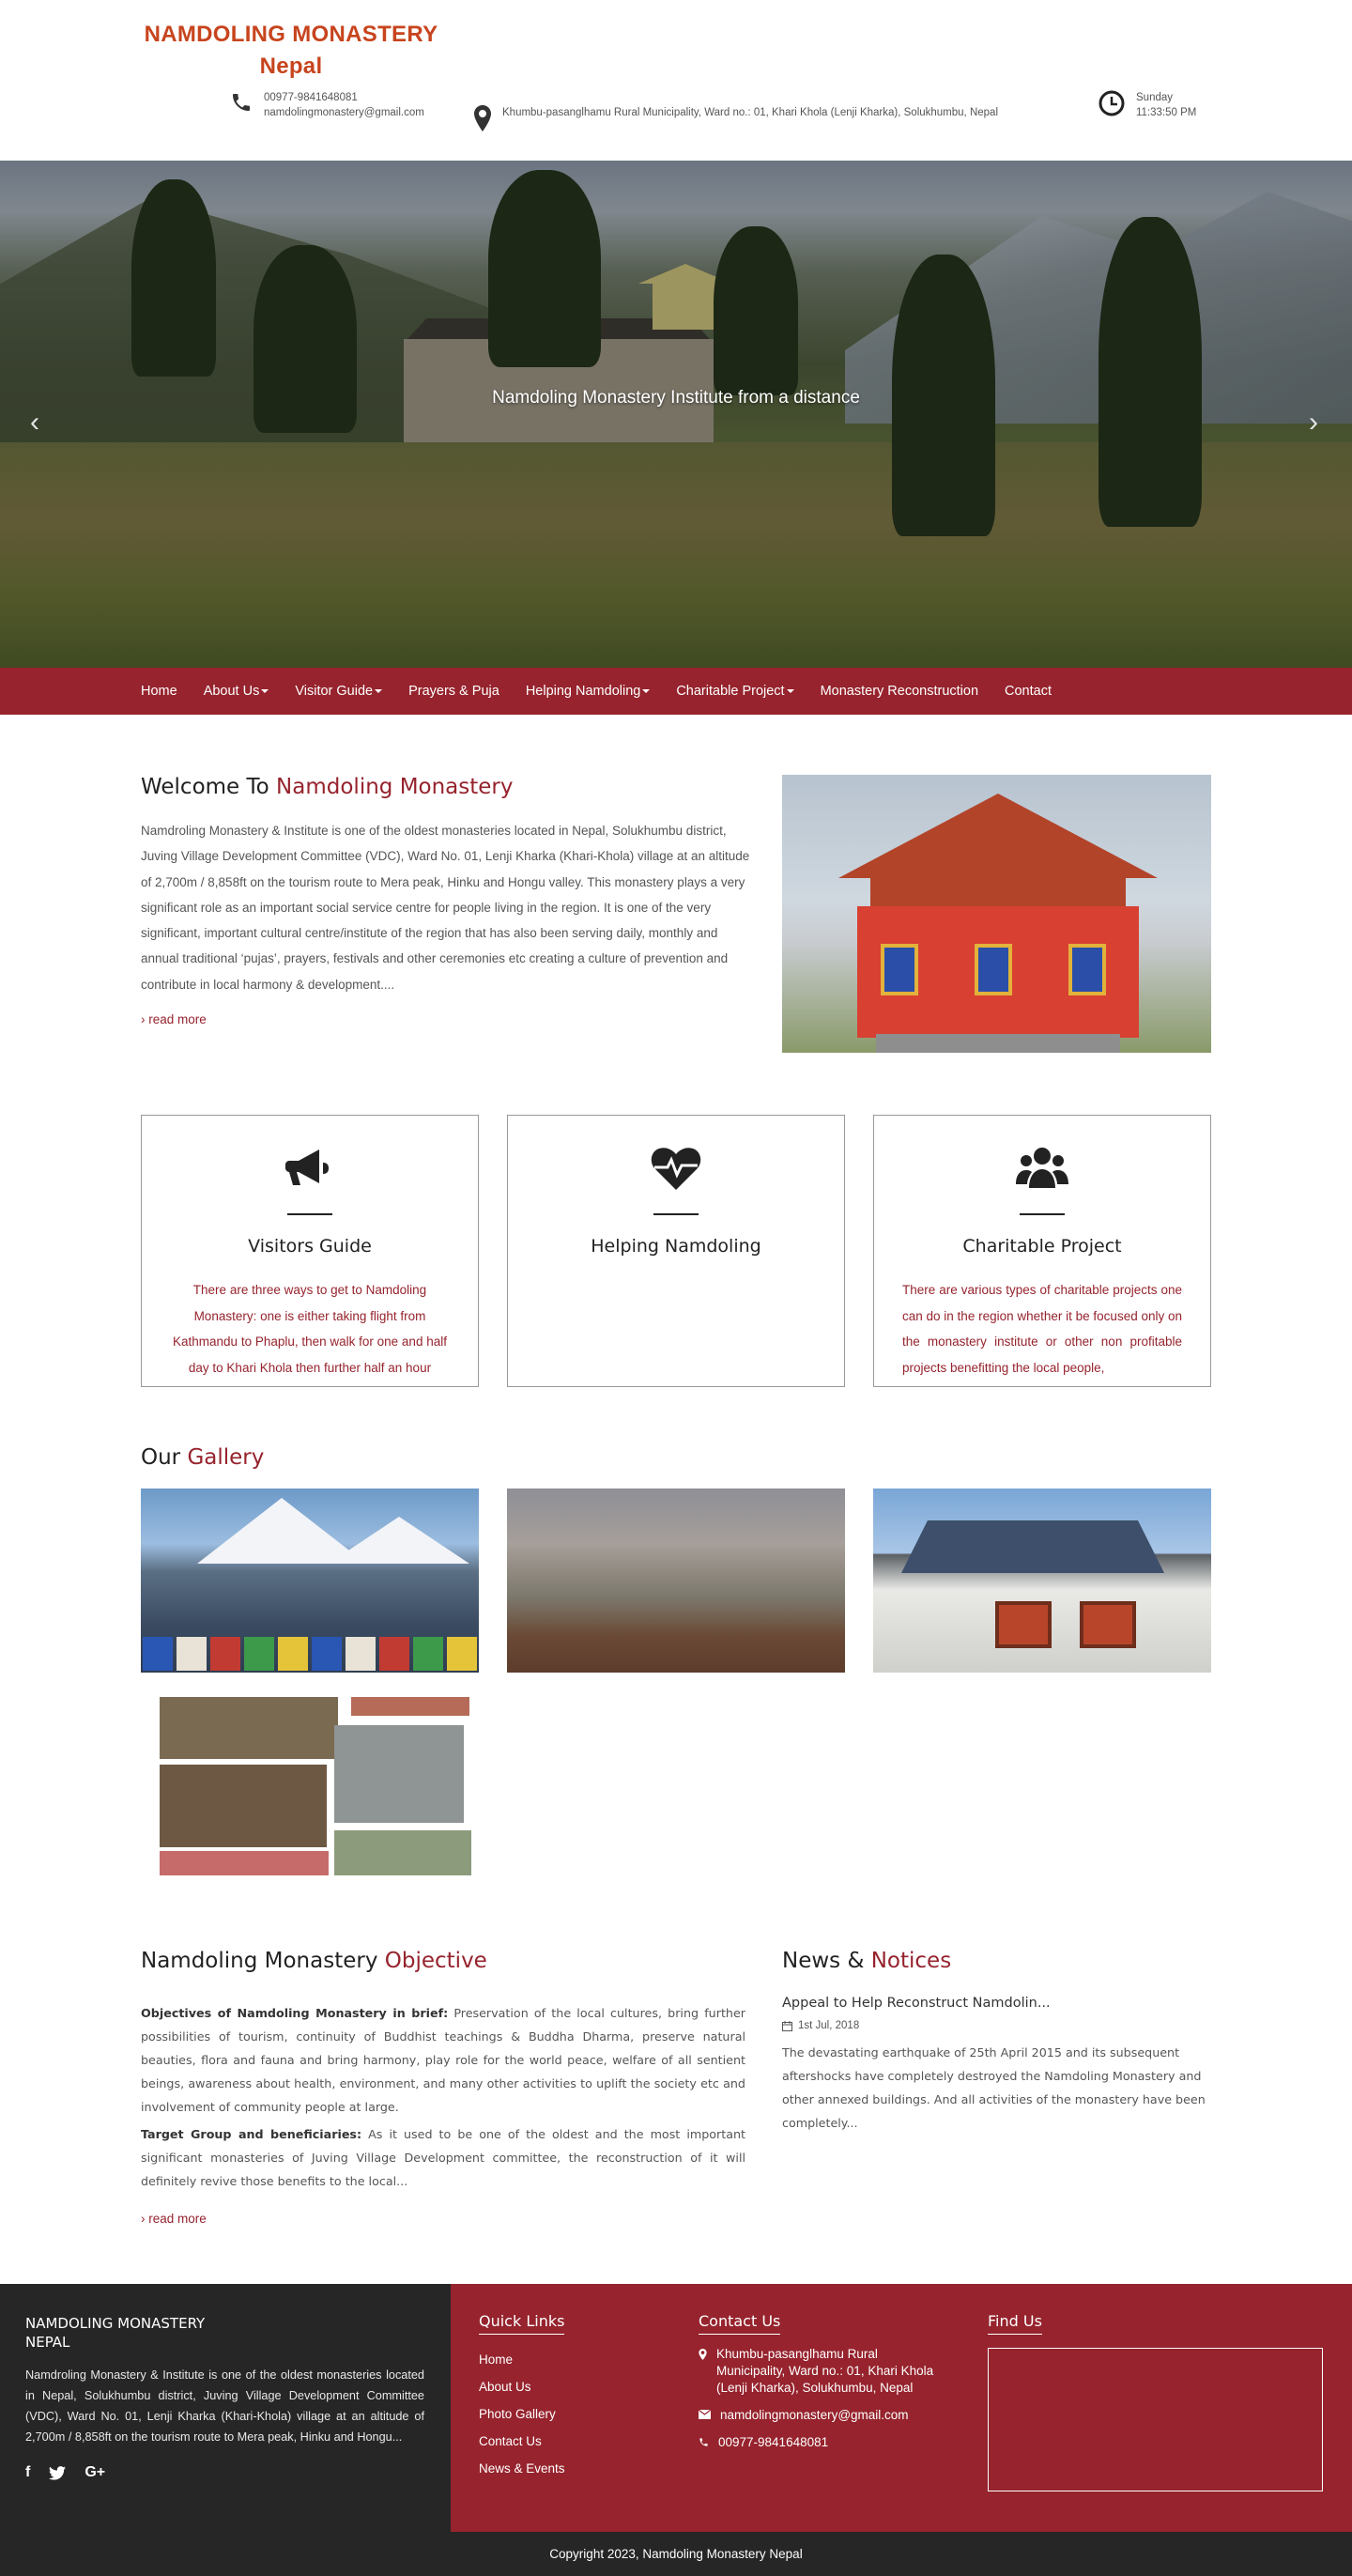 The image size is (1352, 2576). What do you see at coordinates (774, 2442) in the screenshot?
I see `footer-phone-text: 00977-9841648081` at bounding box center [774, 2442].